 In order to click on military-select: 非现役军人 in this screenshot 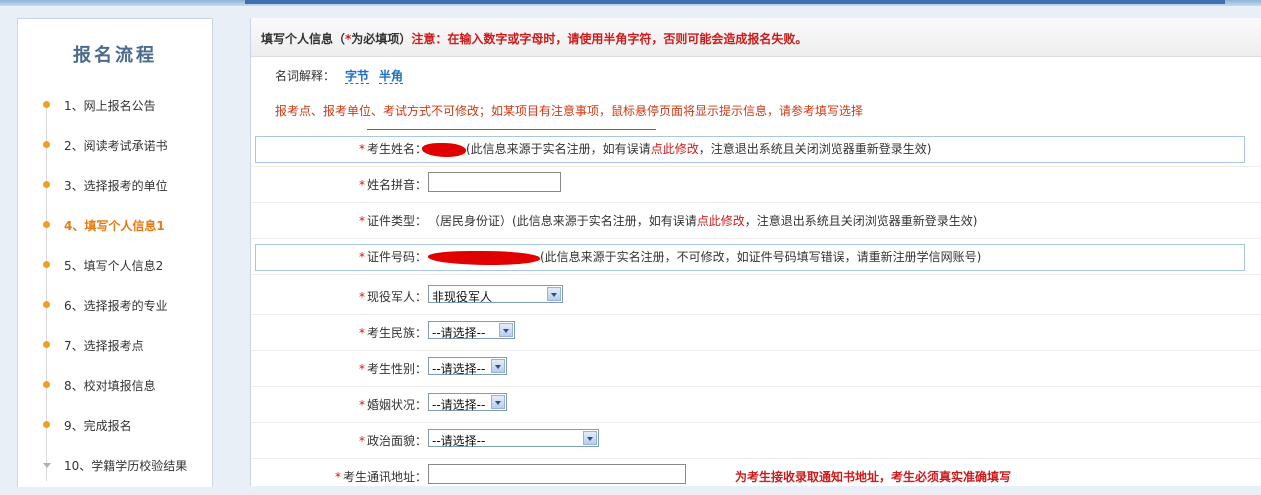, I will do `click(495, 294)`.